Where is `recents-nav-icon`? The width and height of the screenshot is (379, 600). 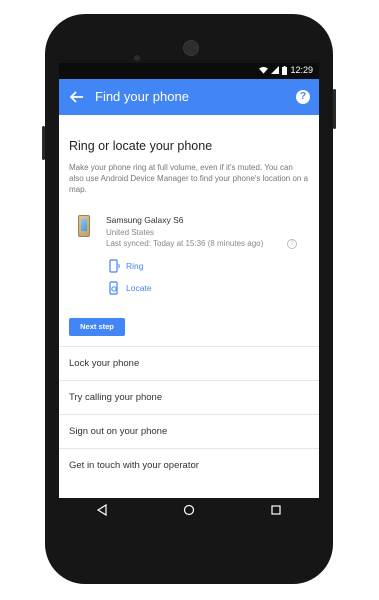
recents-nav-icon is located at coordinates (276, 510).